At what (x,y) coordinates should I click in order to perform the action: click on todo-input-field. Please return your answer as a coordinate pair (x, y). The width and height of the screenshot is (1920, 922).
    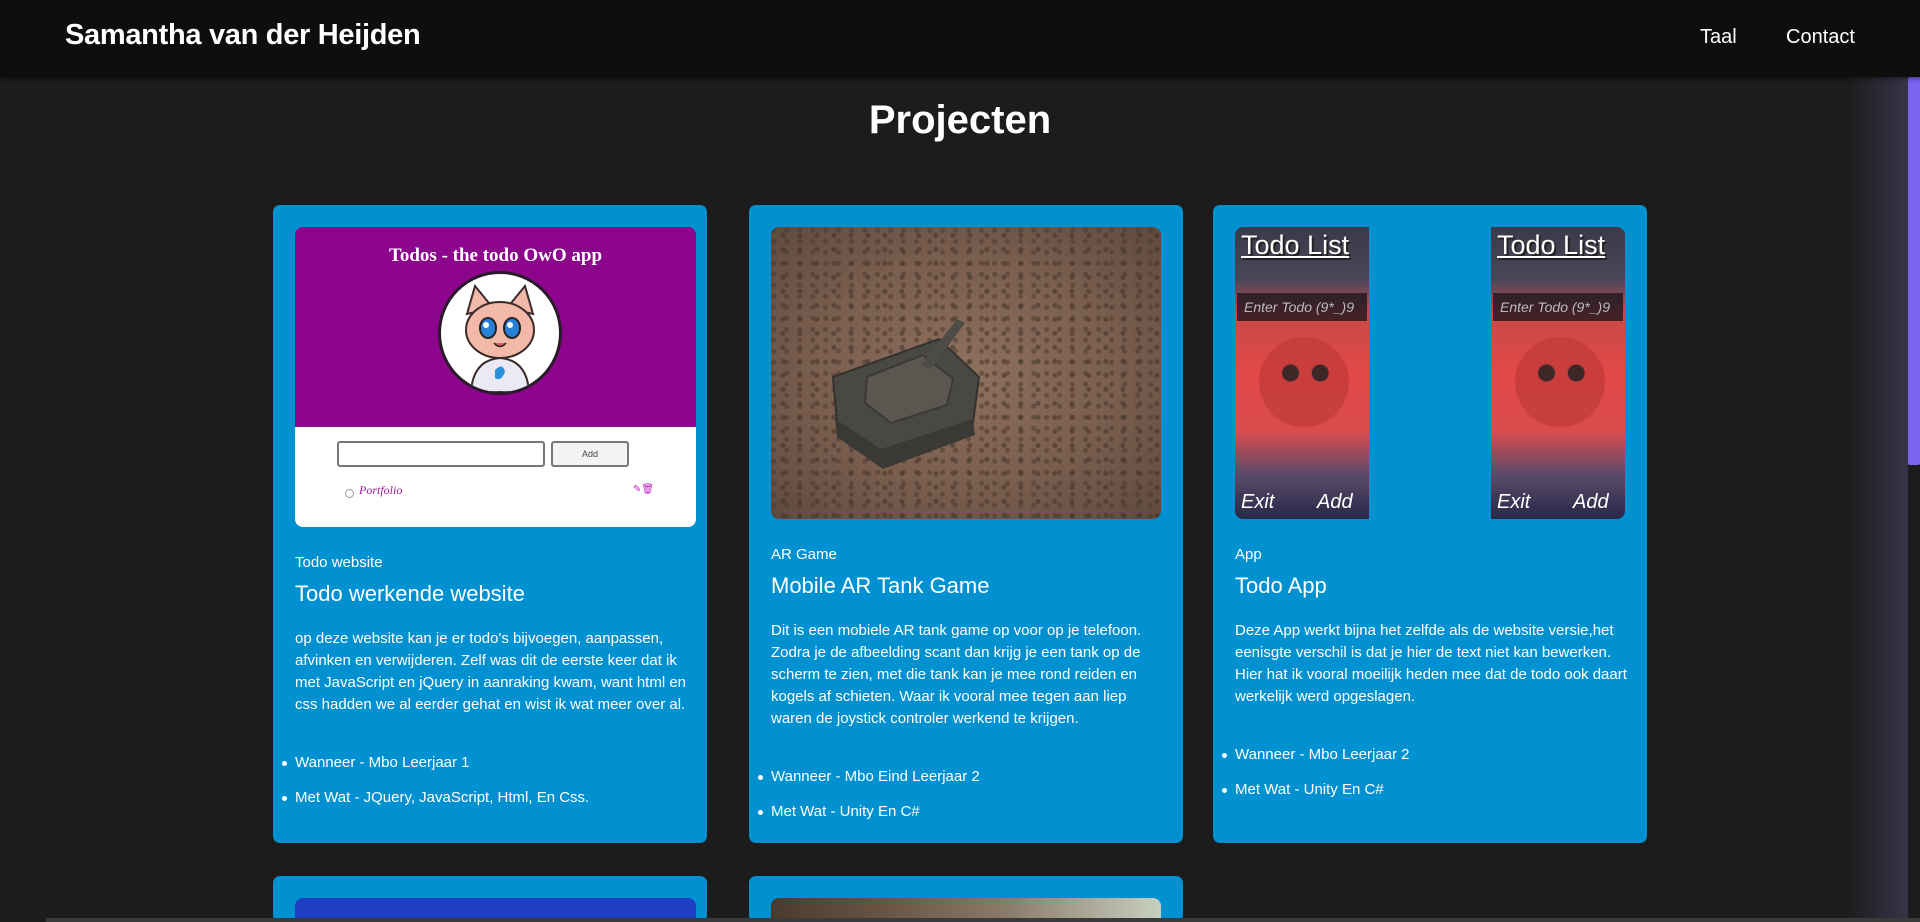
    Looking at the image, I should click on (441, 454).